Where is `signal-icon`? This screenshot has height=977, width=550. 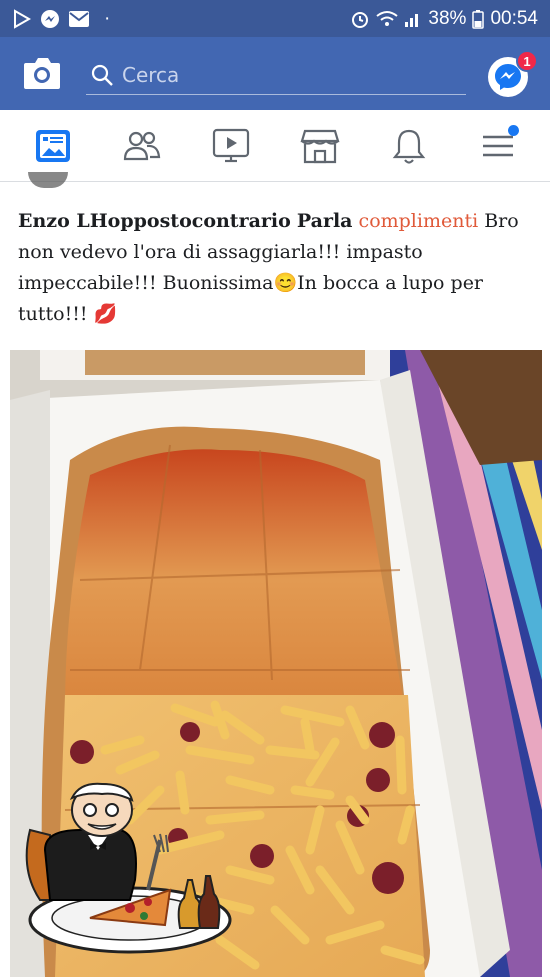
signal-icon is located at coordinates (412, 20).